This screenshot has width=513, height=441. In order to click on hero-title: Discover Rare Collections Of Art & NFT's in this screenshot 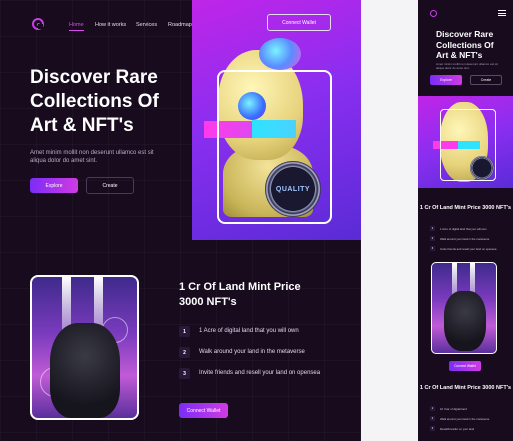, I will do `click(110, 102)`.